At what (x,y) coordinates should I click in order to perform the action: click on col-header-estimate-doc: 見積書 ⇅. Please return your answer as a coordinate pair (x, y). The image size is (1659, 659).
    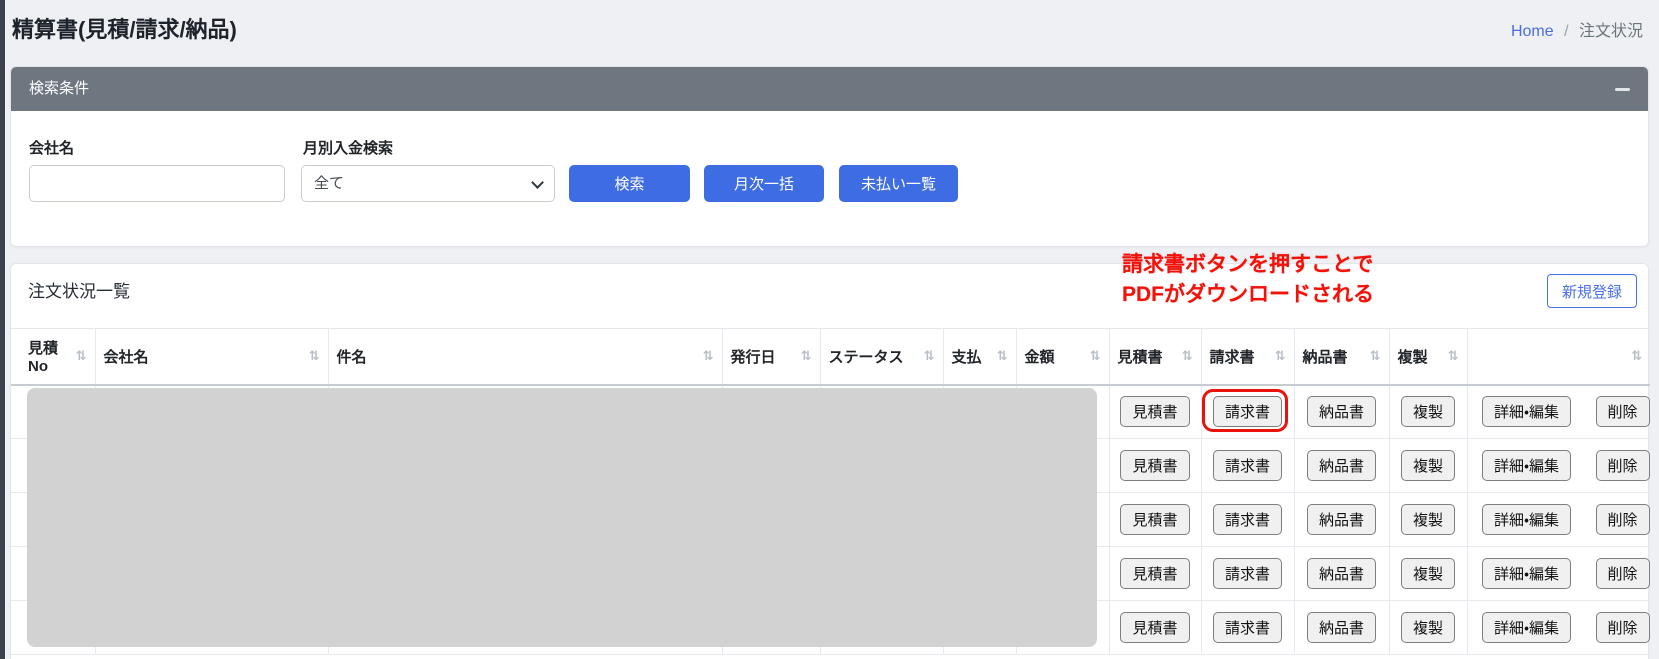
    Looking at the image, I should click on (1154, 357).